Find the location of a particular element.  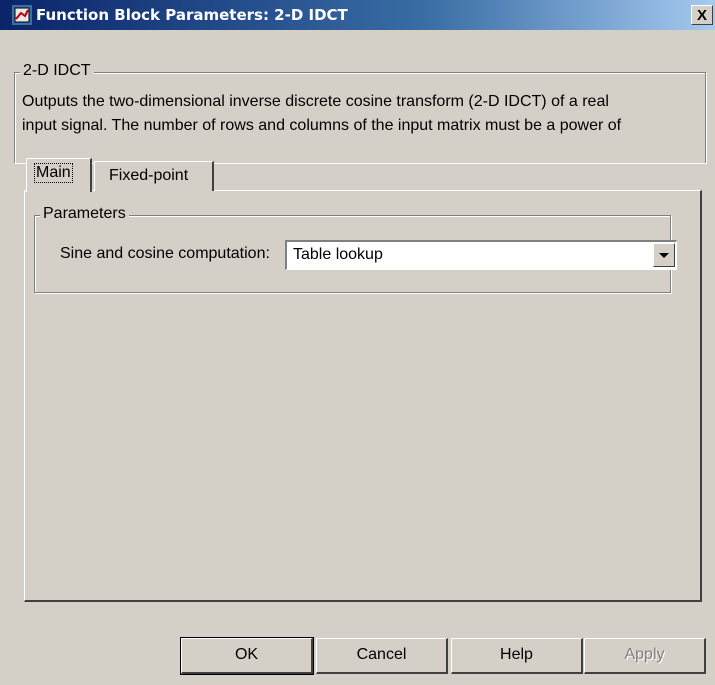

close-button: X is located at coordinates (702, 15).